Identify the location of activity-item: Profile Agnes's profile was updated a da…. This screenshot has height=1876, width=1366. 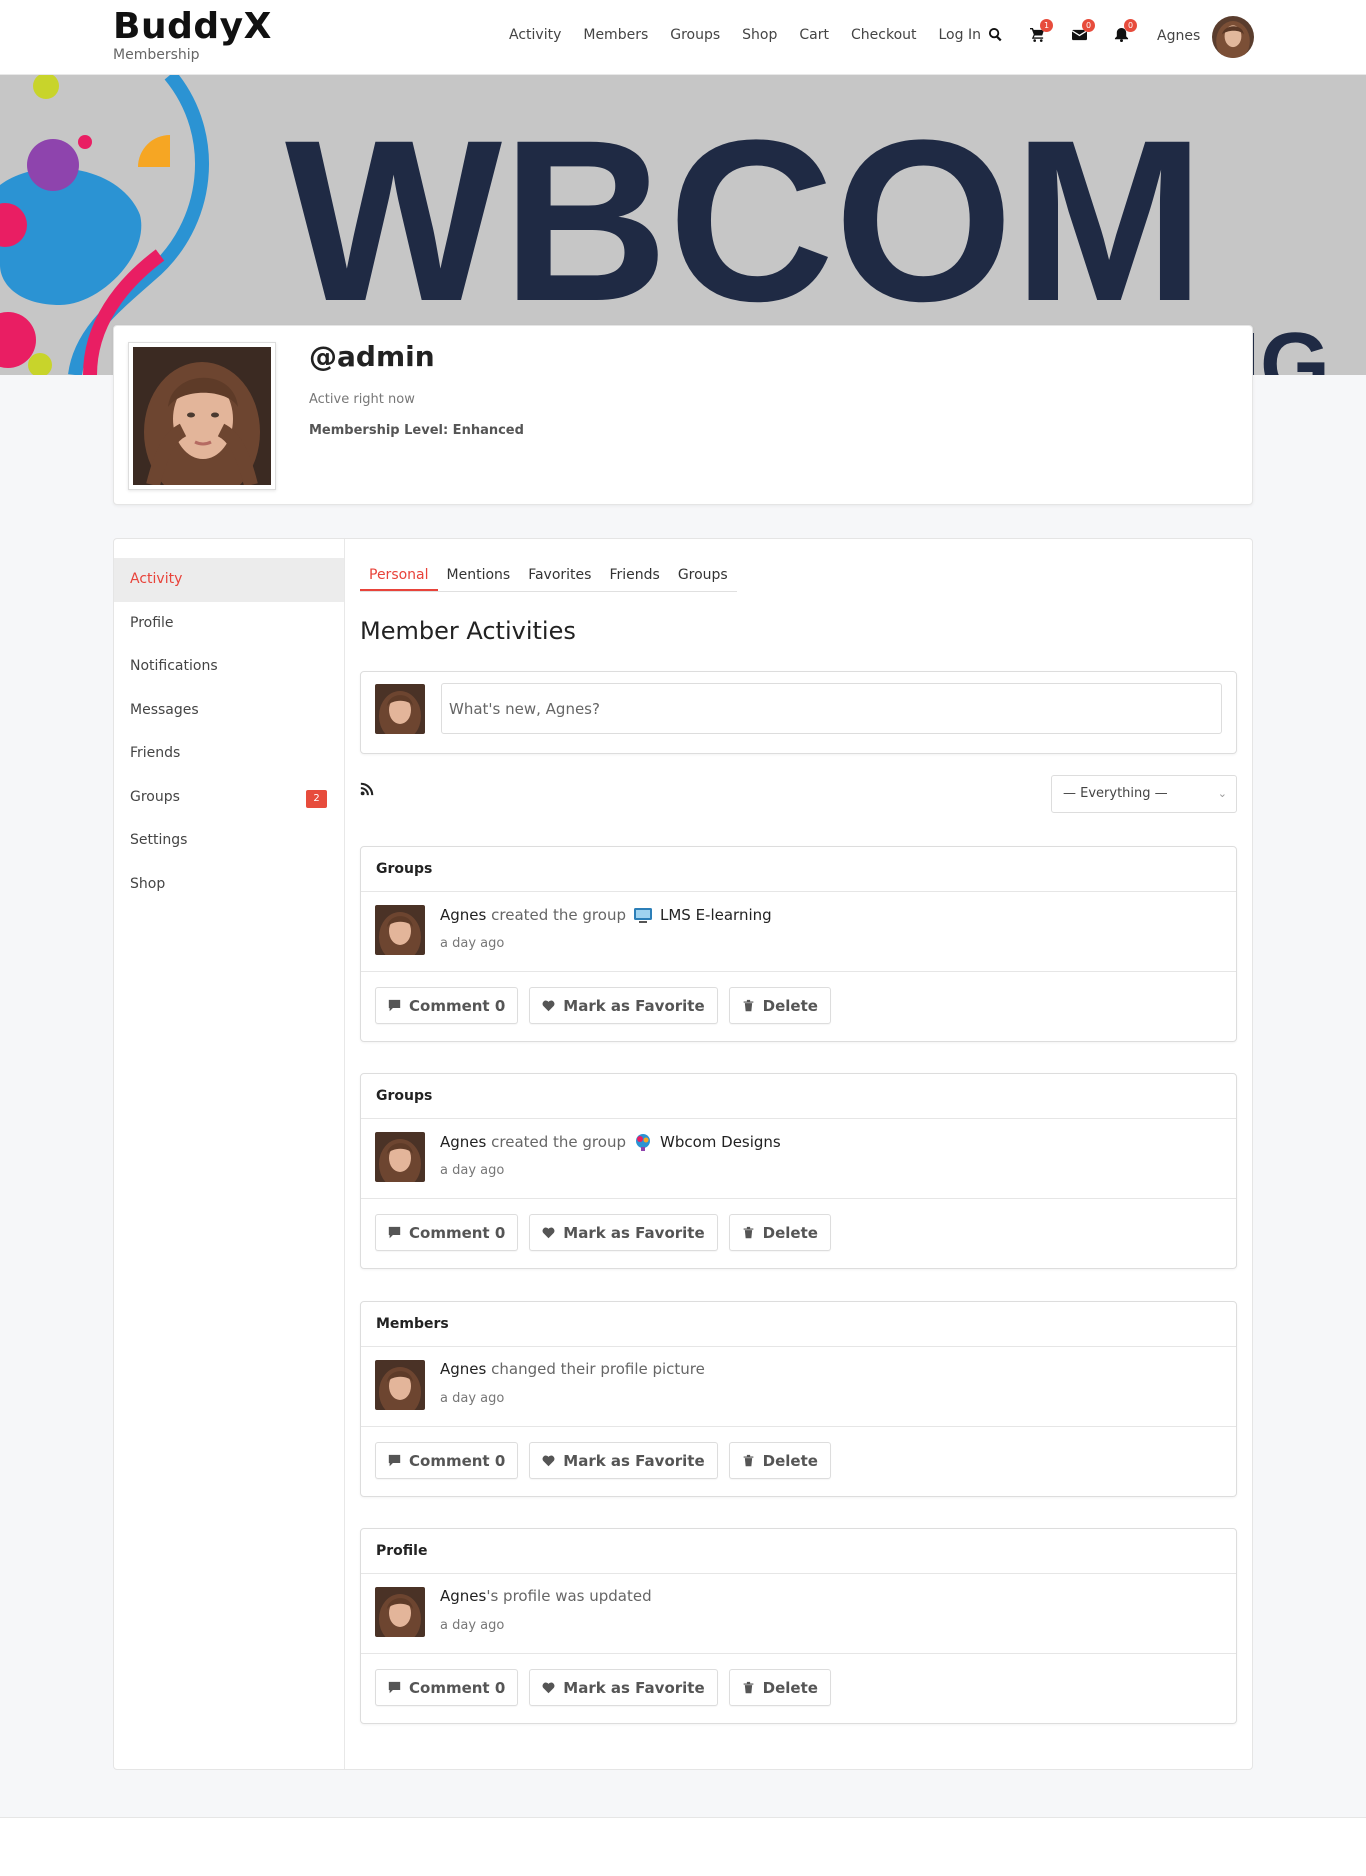
(798, 1626).